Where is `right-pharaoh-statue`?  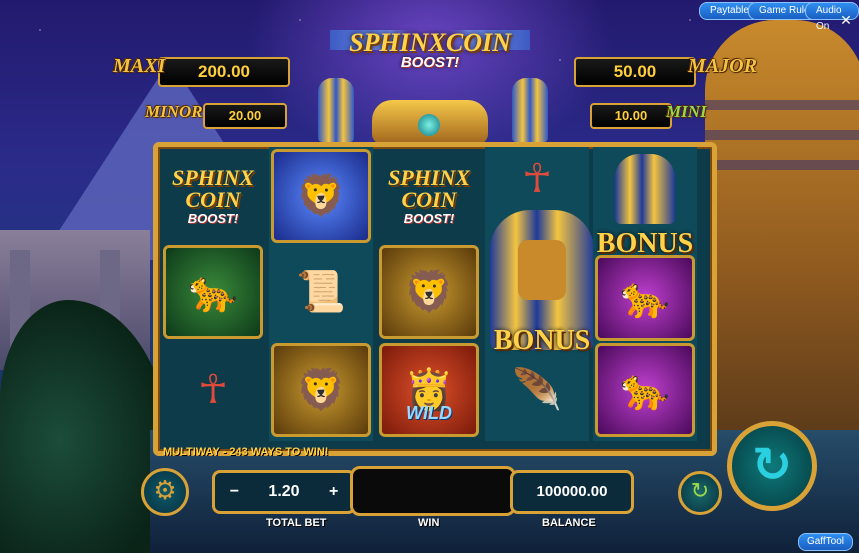 right-pharaoh-statue is located at coordinates (530, 110).